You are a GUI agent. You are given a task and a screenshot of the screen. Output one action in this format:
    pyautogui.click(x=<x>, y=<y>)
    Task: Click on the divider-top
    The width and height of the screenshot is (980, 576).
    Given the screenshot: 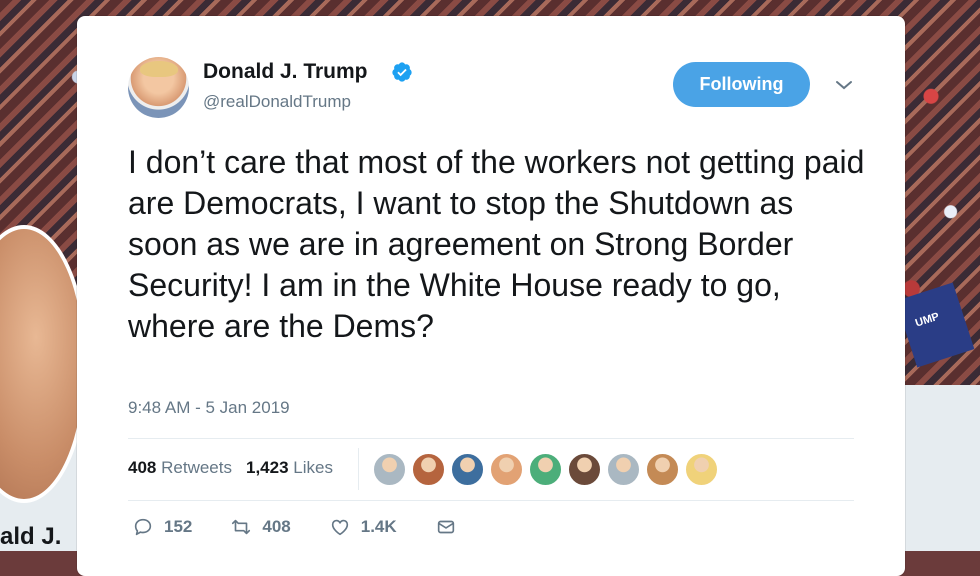 What is the action you would take?
    pyautogui.click(x=491, y=438)
    